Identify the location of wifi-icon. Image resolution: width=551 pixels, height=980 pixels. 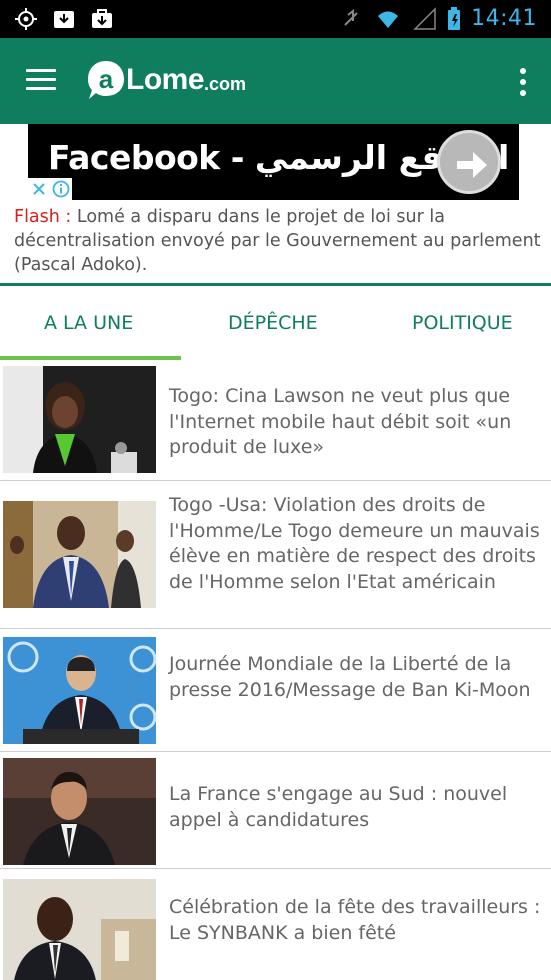
(388, 19).